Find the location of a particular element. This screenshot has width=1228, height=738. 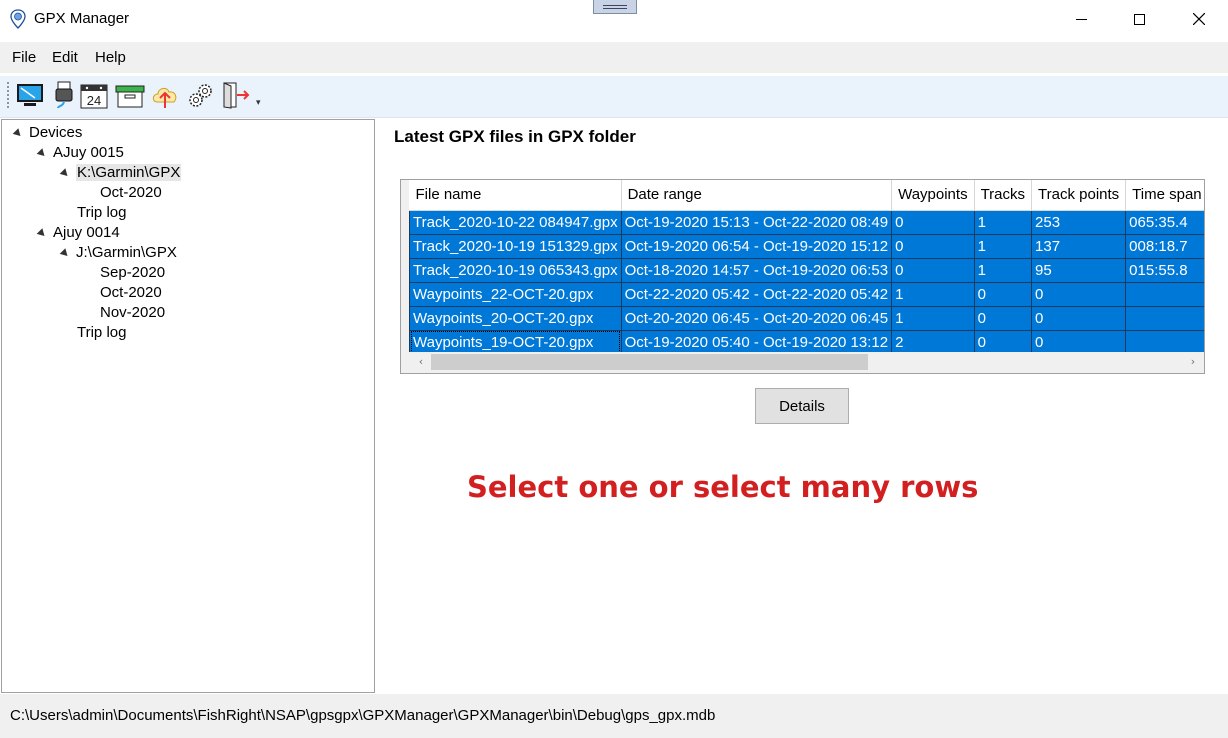

toolbar-grip is located at coordinates (8, 95).